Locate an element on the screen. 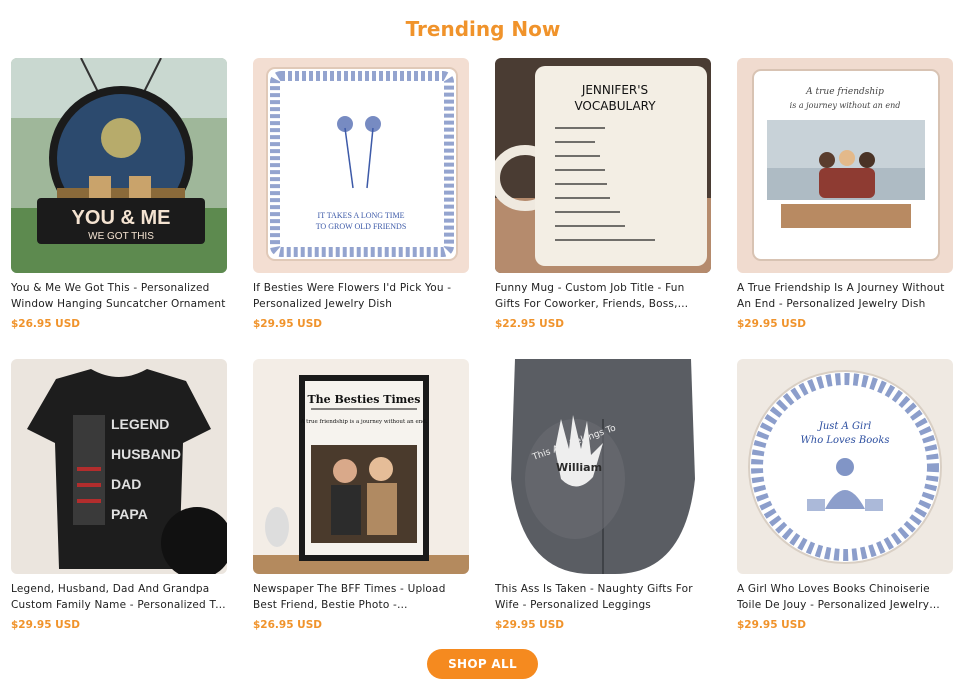  section-title: Trending Now is located at coordinates (483, 29).